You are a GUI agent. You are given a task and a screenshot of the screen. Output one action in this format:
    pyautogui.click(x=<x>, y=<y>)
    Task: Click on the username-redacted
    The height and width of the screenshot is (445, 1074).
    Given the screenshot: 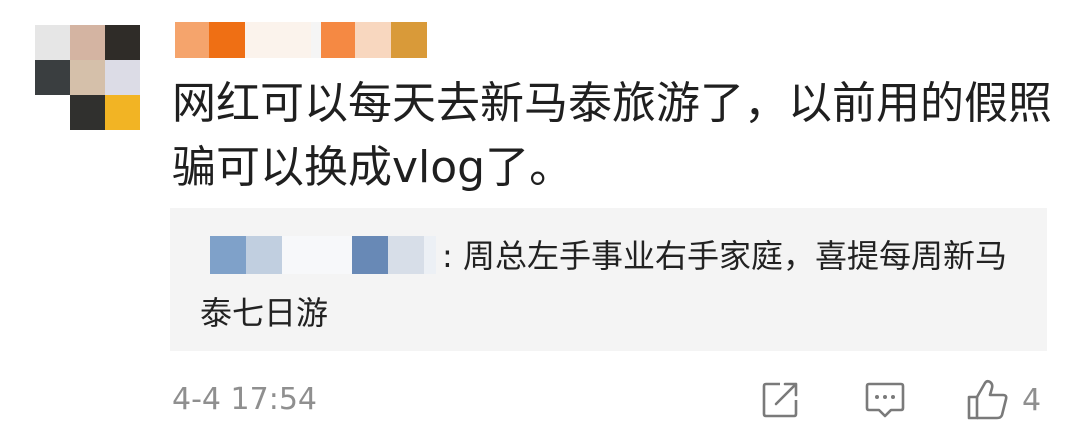 What is the action you would take?
    pyautogui.click(x=301, y=40)
    